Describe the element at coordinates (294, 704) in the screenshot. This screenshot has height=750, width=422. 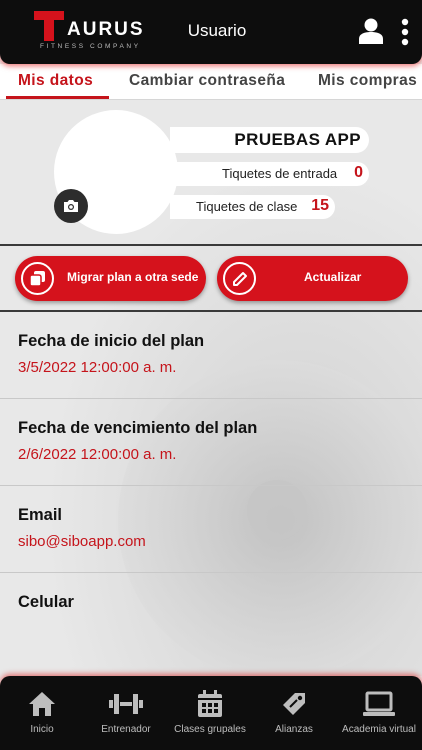
I see `tag-icon` at that location.